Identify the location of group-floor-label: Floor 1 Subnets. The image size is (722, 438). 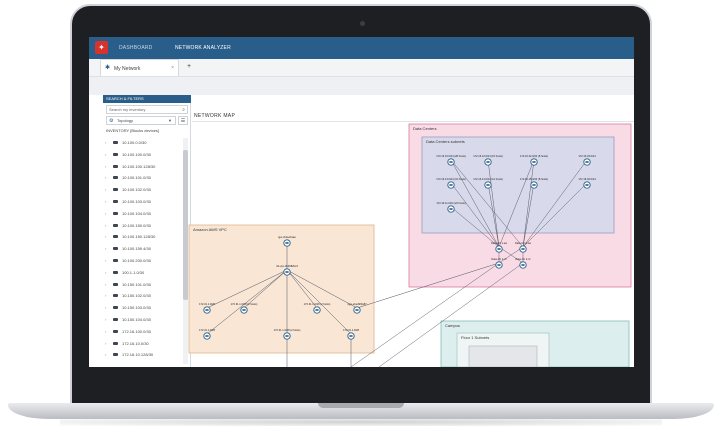
(475, 337).